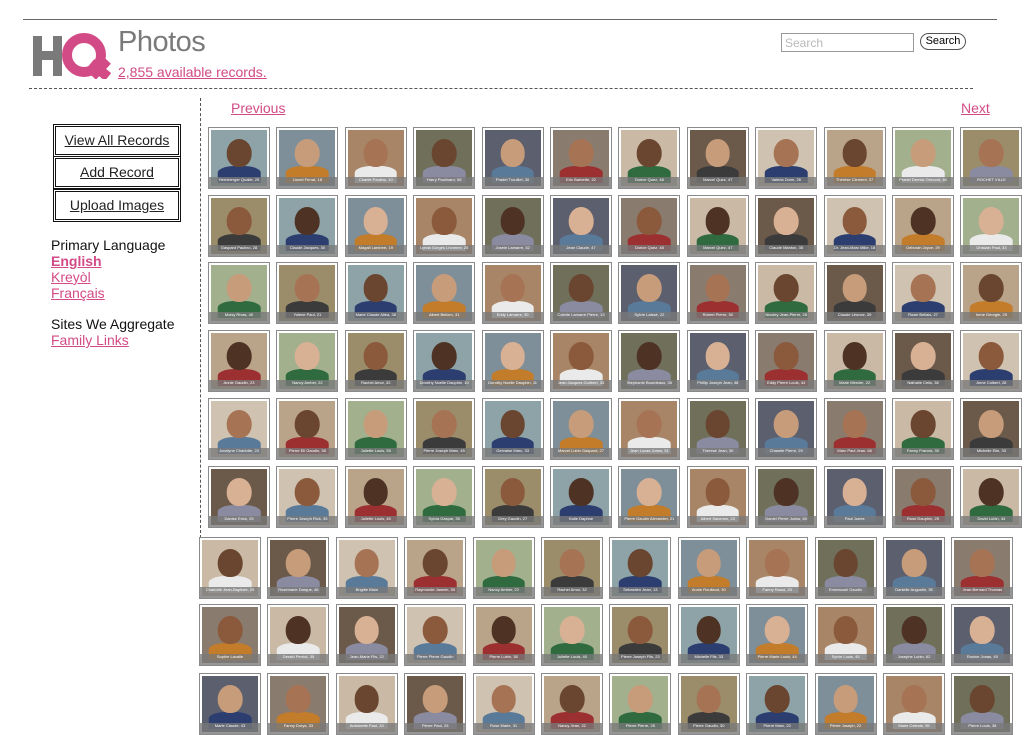  Describe the element at coordinates (982, 704) in the screenshot. I see `photo-thumbnail: Pierre Louis, 38` at that location.